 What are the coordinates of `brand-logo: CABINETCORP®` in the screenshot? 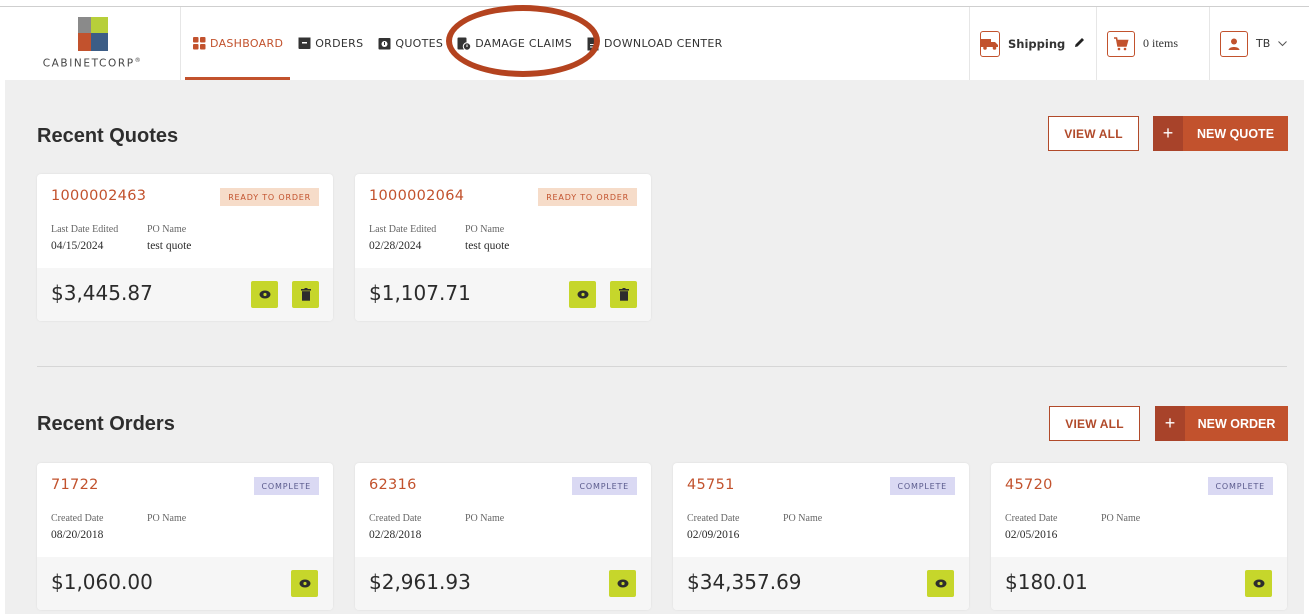 It's located at (93, 43).